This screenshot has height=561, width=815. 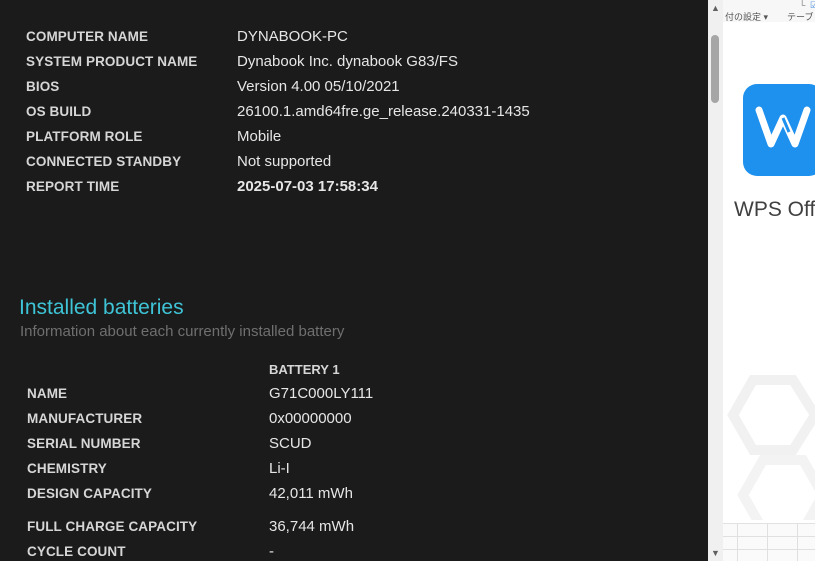 I want to click on info-label: OS BUILD, so click(x=59, y=111).